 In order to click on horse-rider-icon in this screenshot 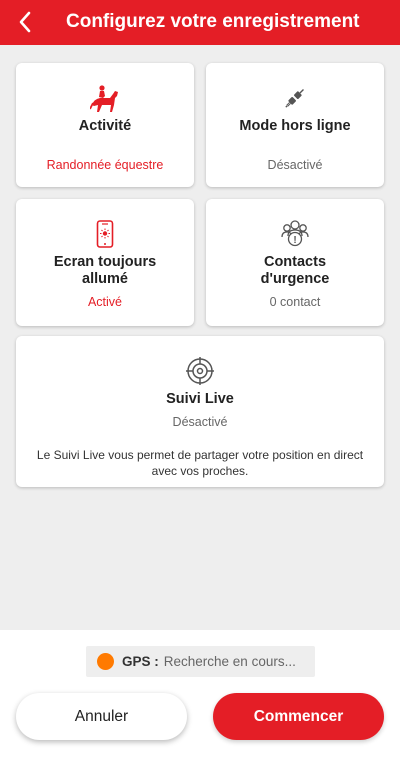, I will do `click(104, 98)`.